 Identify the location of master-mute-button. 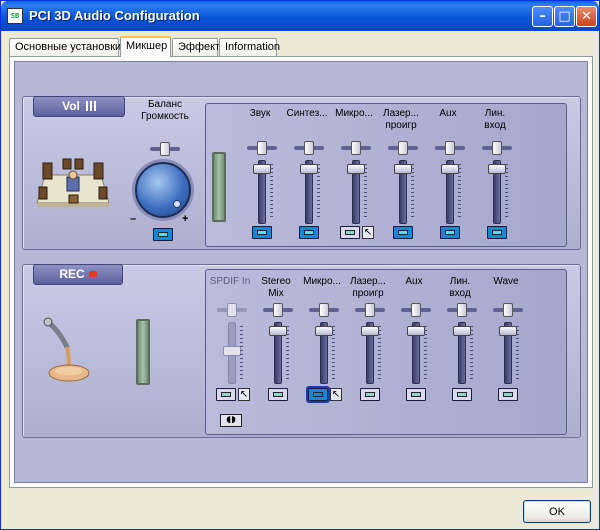
(163, 234).